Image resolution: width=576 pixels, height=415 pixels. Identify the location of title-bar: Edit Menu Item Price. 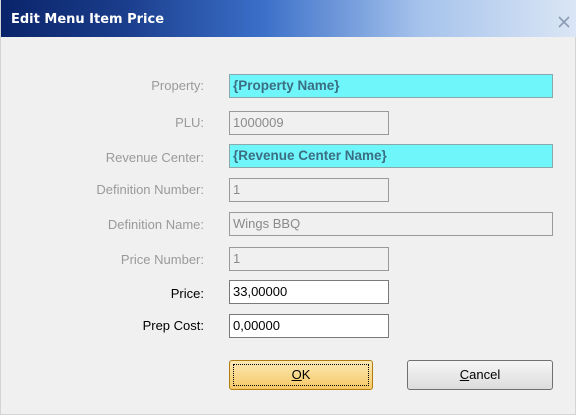
(288, 18).